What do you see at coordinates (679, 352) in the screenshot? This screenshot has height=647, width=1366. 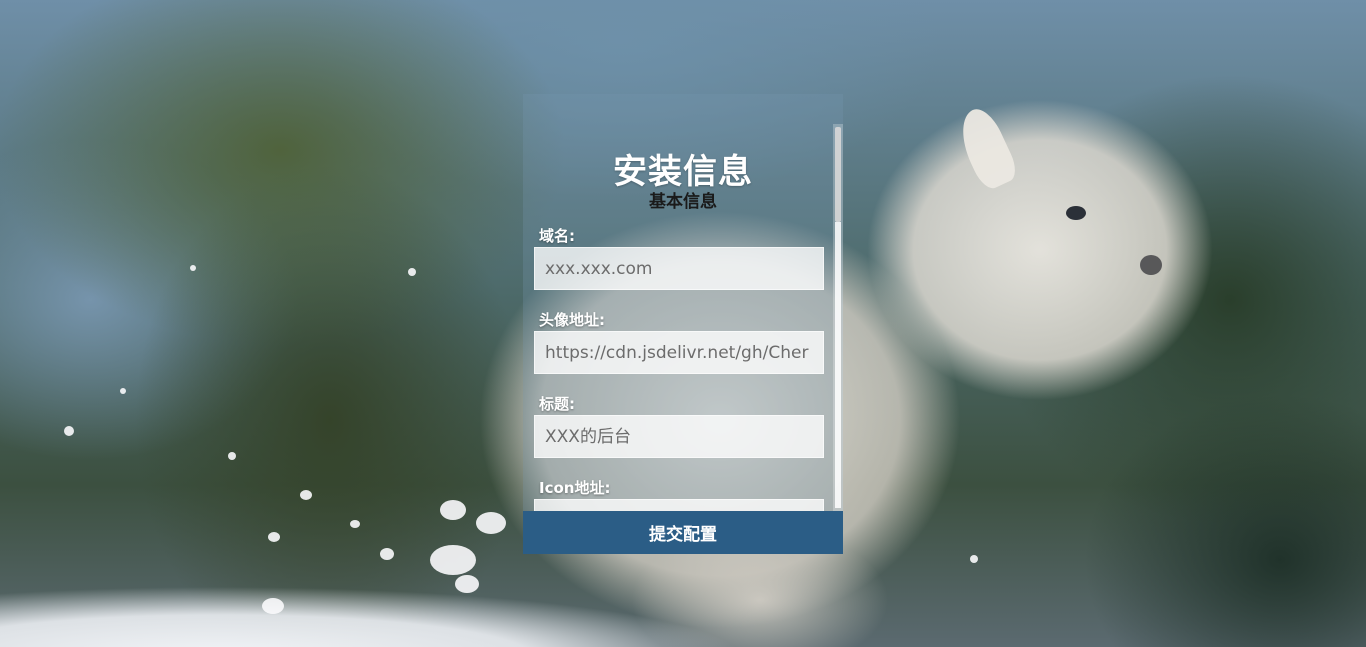 I see `avatar-url-input` at bounding box center [679, 352].